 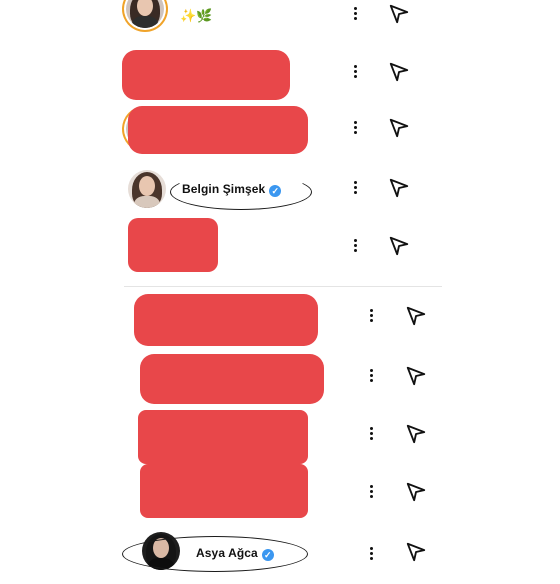 What do you see at coordinates (280, 22) in the screenshot?
I see `suggested-user-row: ✨🌿` at bounding box center [280, 22].